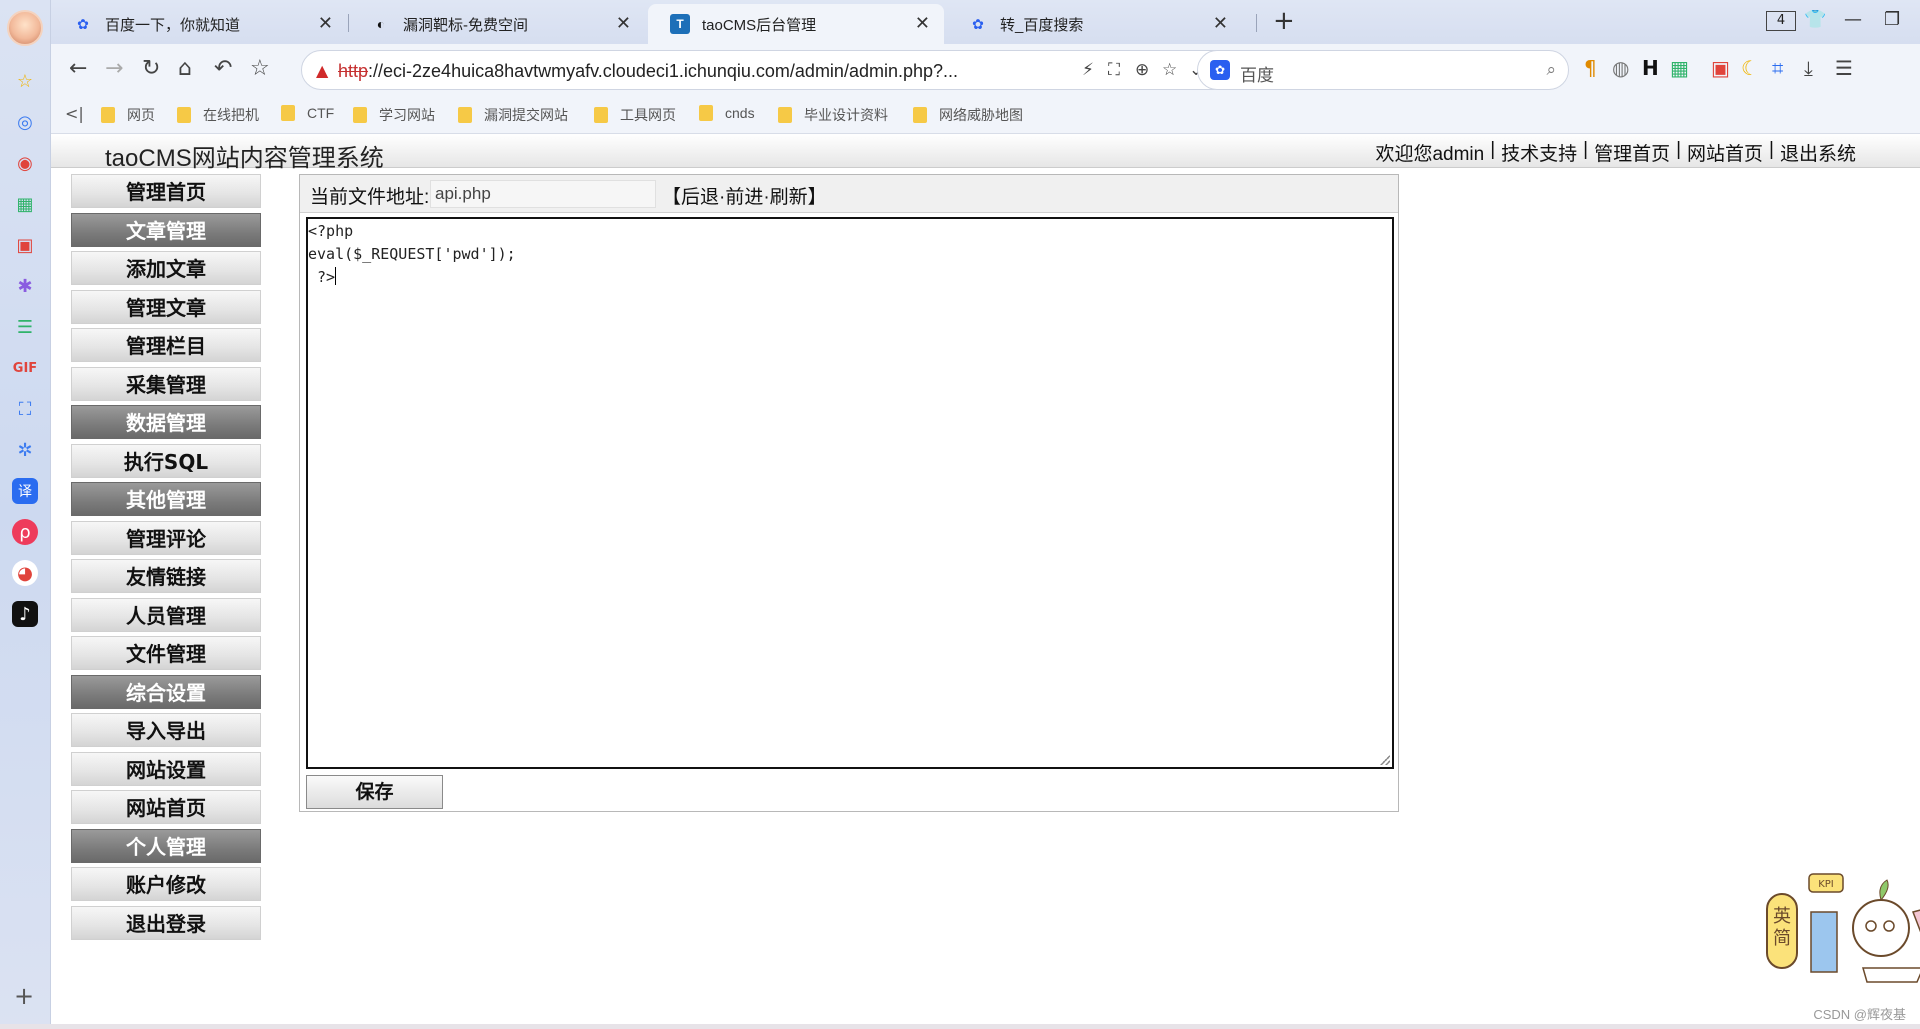 The image size is (1920, 1029). What do you see at coordinates (1383, 70) in the screenshot?
I see `search-box: ✿ 百度 ⌕` at bounding box center [1383, 70].